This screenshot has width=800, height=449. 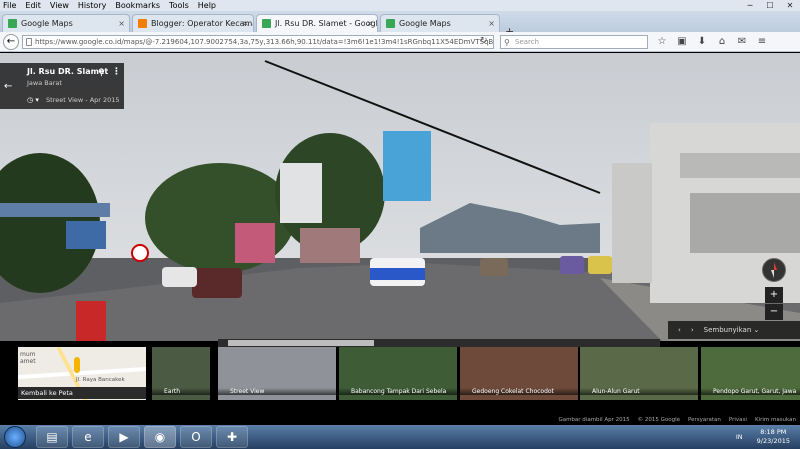 What do you see at coordinates (398, 373) in the screenshot?
I see `babancong-thumbnail: Babancong Tampak Dari Sebela` at bounding box center [398, 373].